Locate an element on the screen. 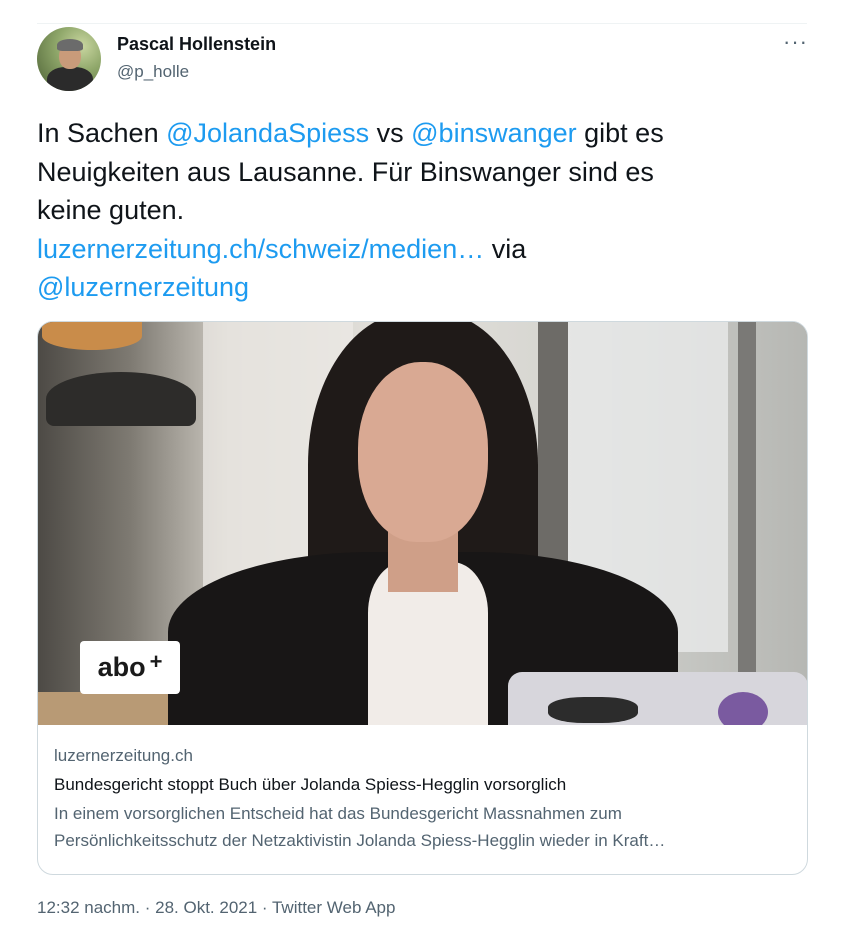 The width and height of the screenshot is (841, 943). author-name: Pascal Hollenstein is located at coordinates (196, 44).